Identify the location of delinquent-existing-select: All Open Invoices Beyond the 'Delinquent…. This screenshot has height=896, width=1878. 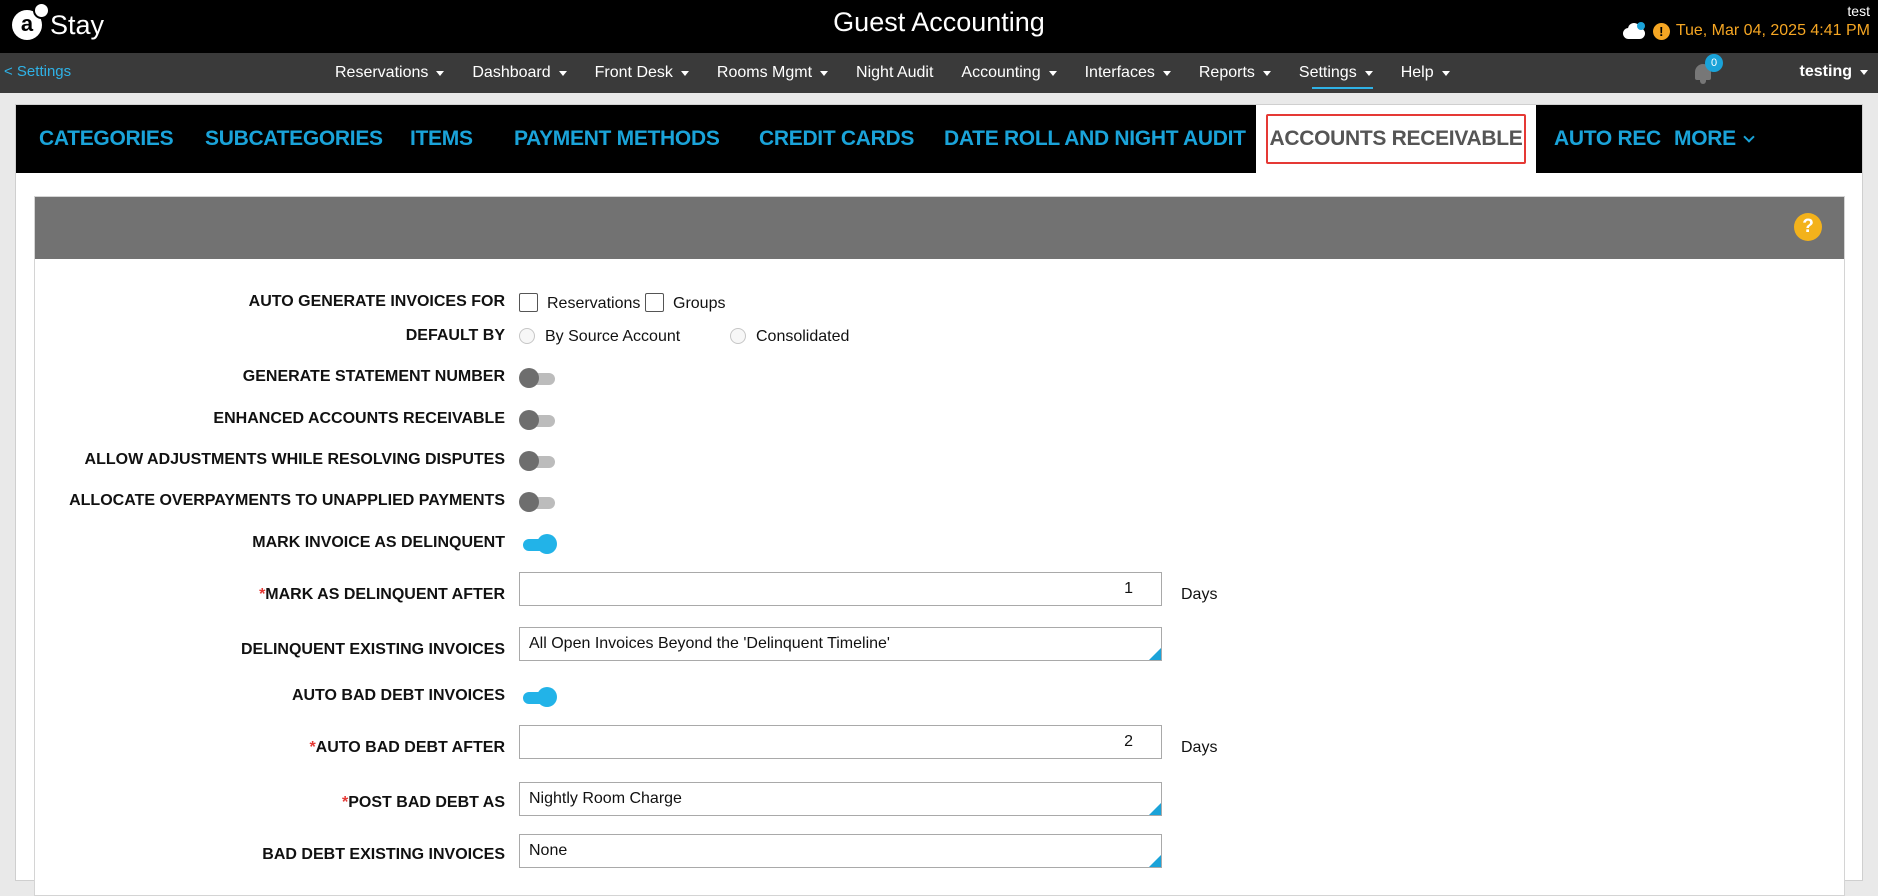
(840, 644).